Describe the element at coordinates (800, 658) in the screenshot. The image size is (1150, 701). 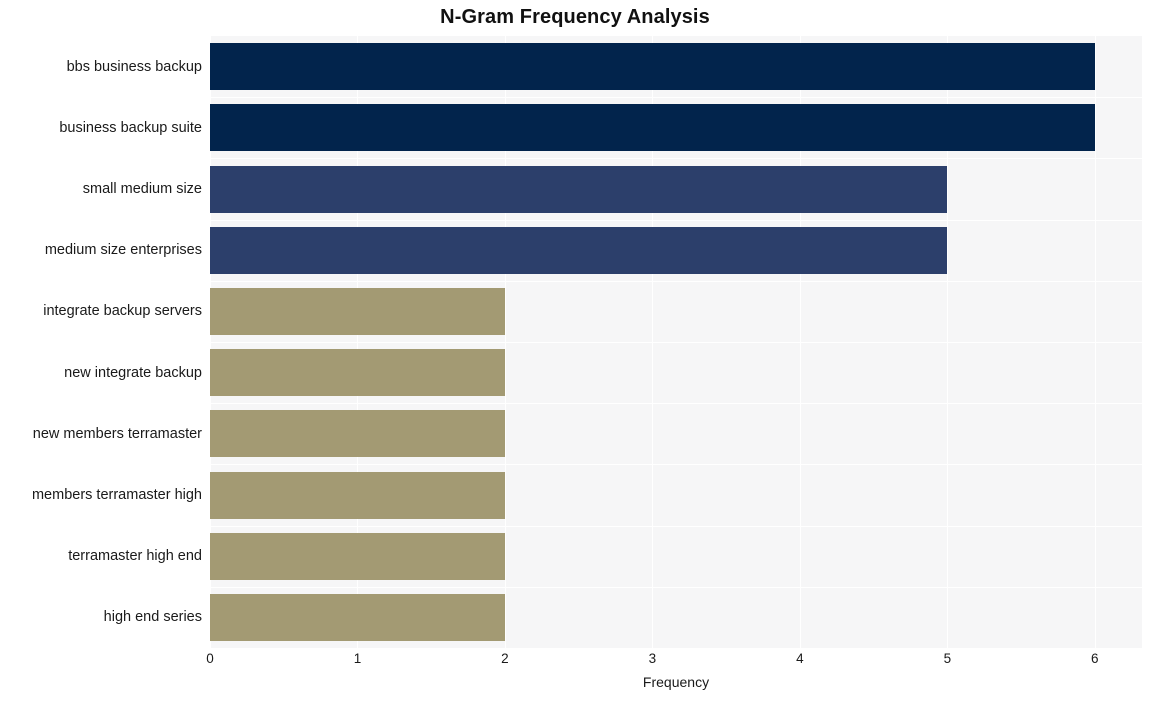
I see `x-tick-label: 4` at that location.